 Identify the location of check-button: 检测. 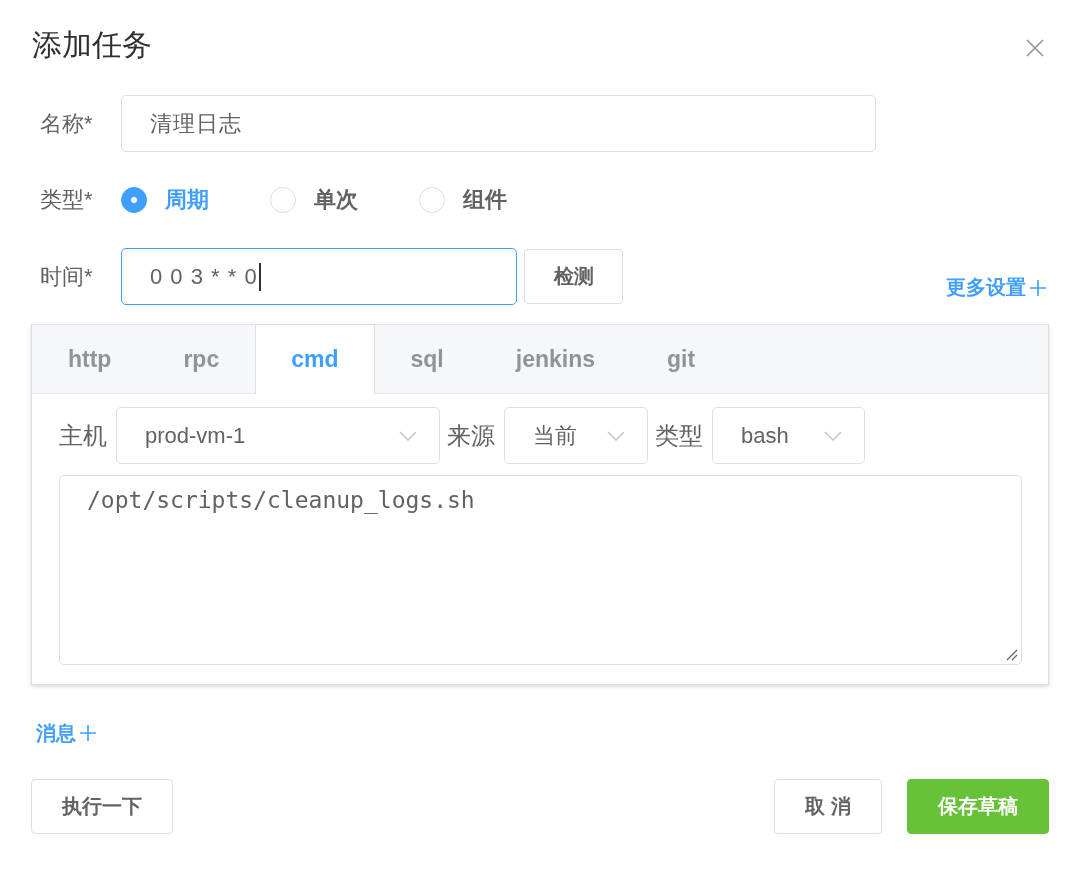
(573, 276).